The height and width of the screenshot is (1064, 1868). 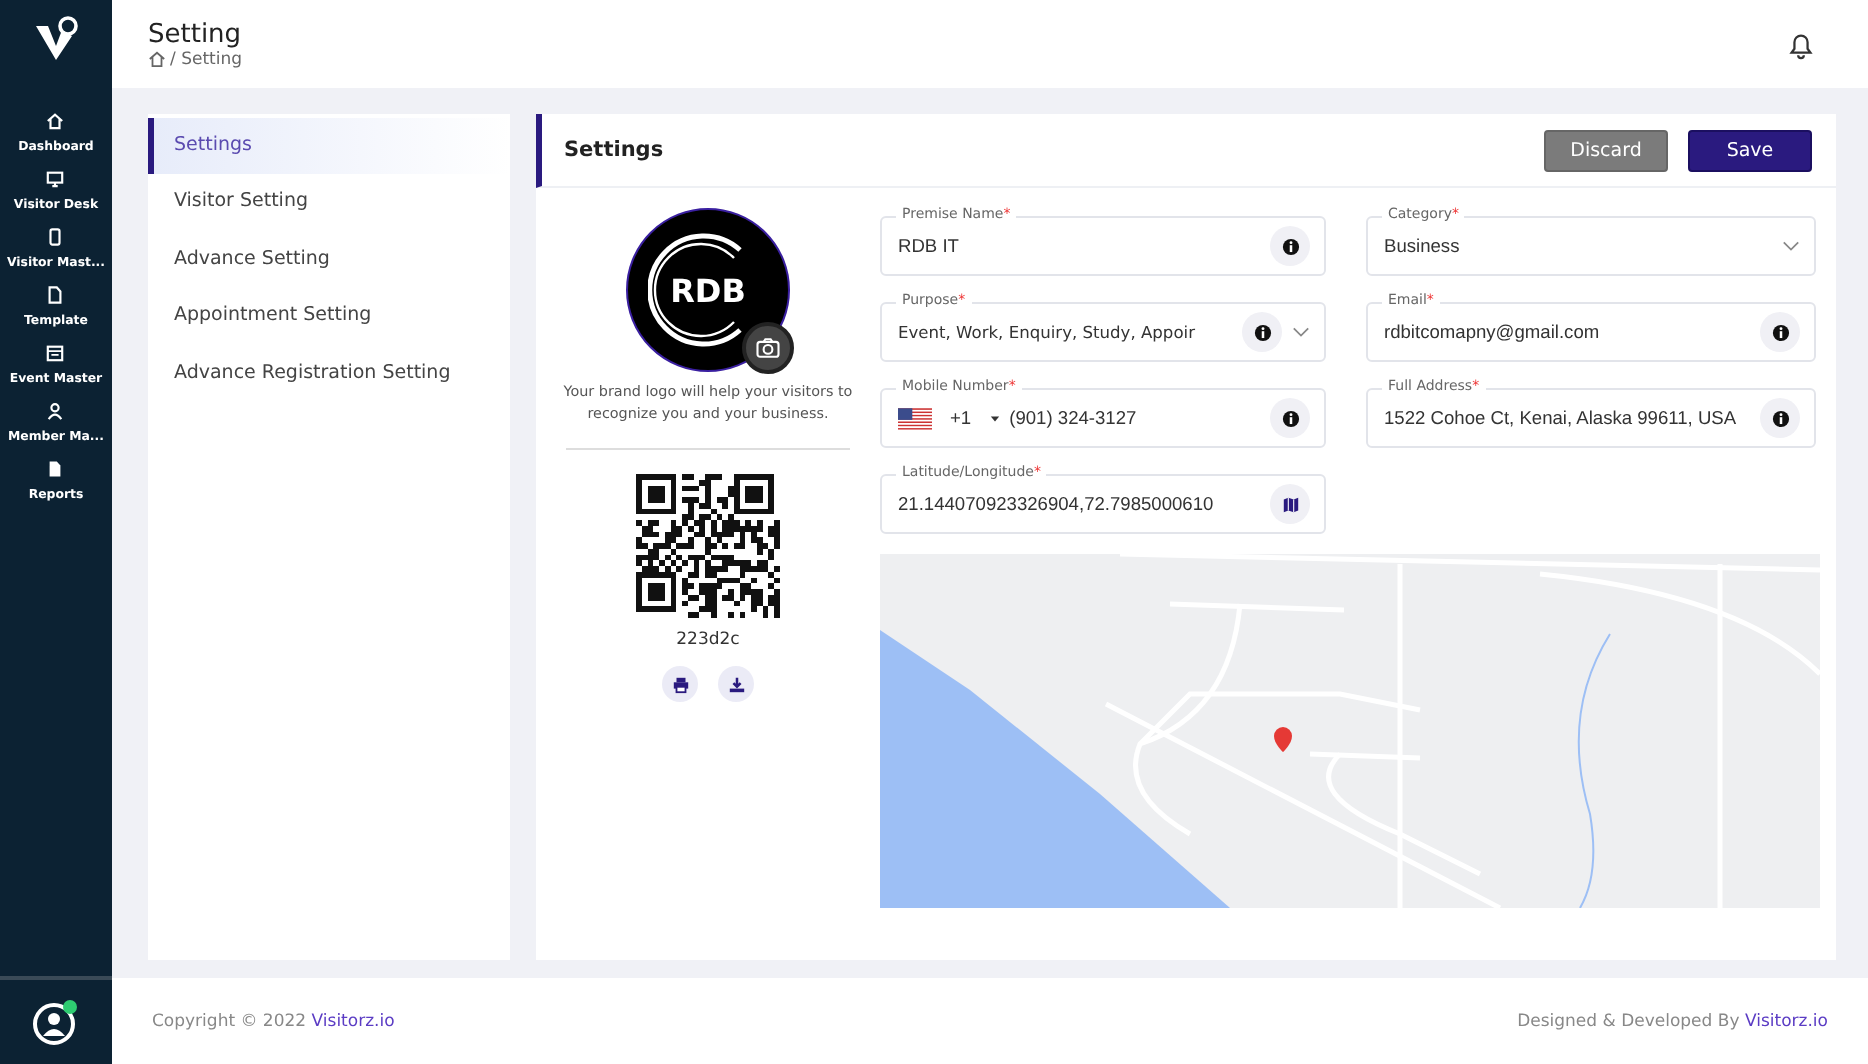 I want to click on logo-icon, so click(x=56, y=40).